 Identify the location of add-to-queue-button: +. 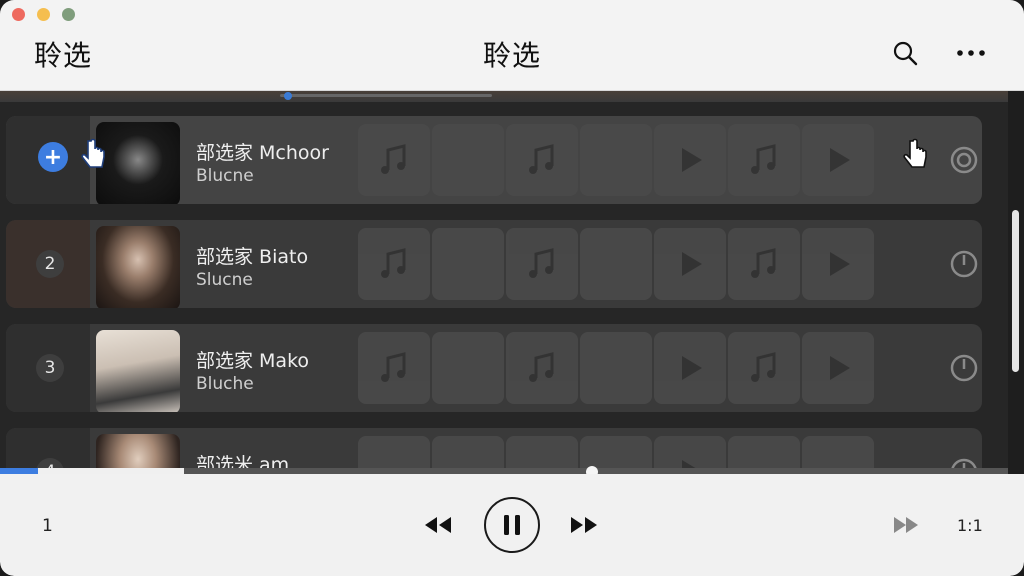
(53, 157).